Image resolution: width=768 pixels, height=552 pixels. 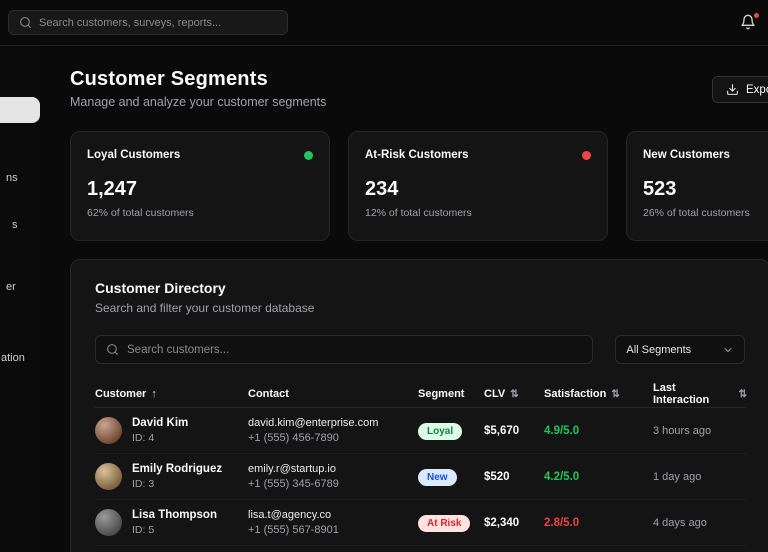 What do you see at coordinates (756, 15) in the screenshot?
I see `notification-badge-dot` at bounding box center [756, 15].